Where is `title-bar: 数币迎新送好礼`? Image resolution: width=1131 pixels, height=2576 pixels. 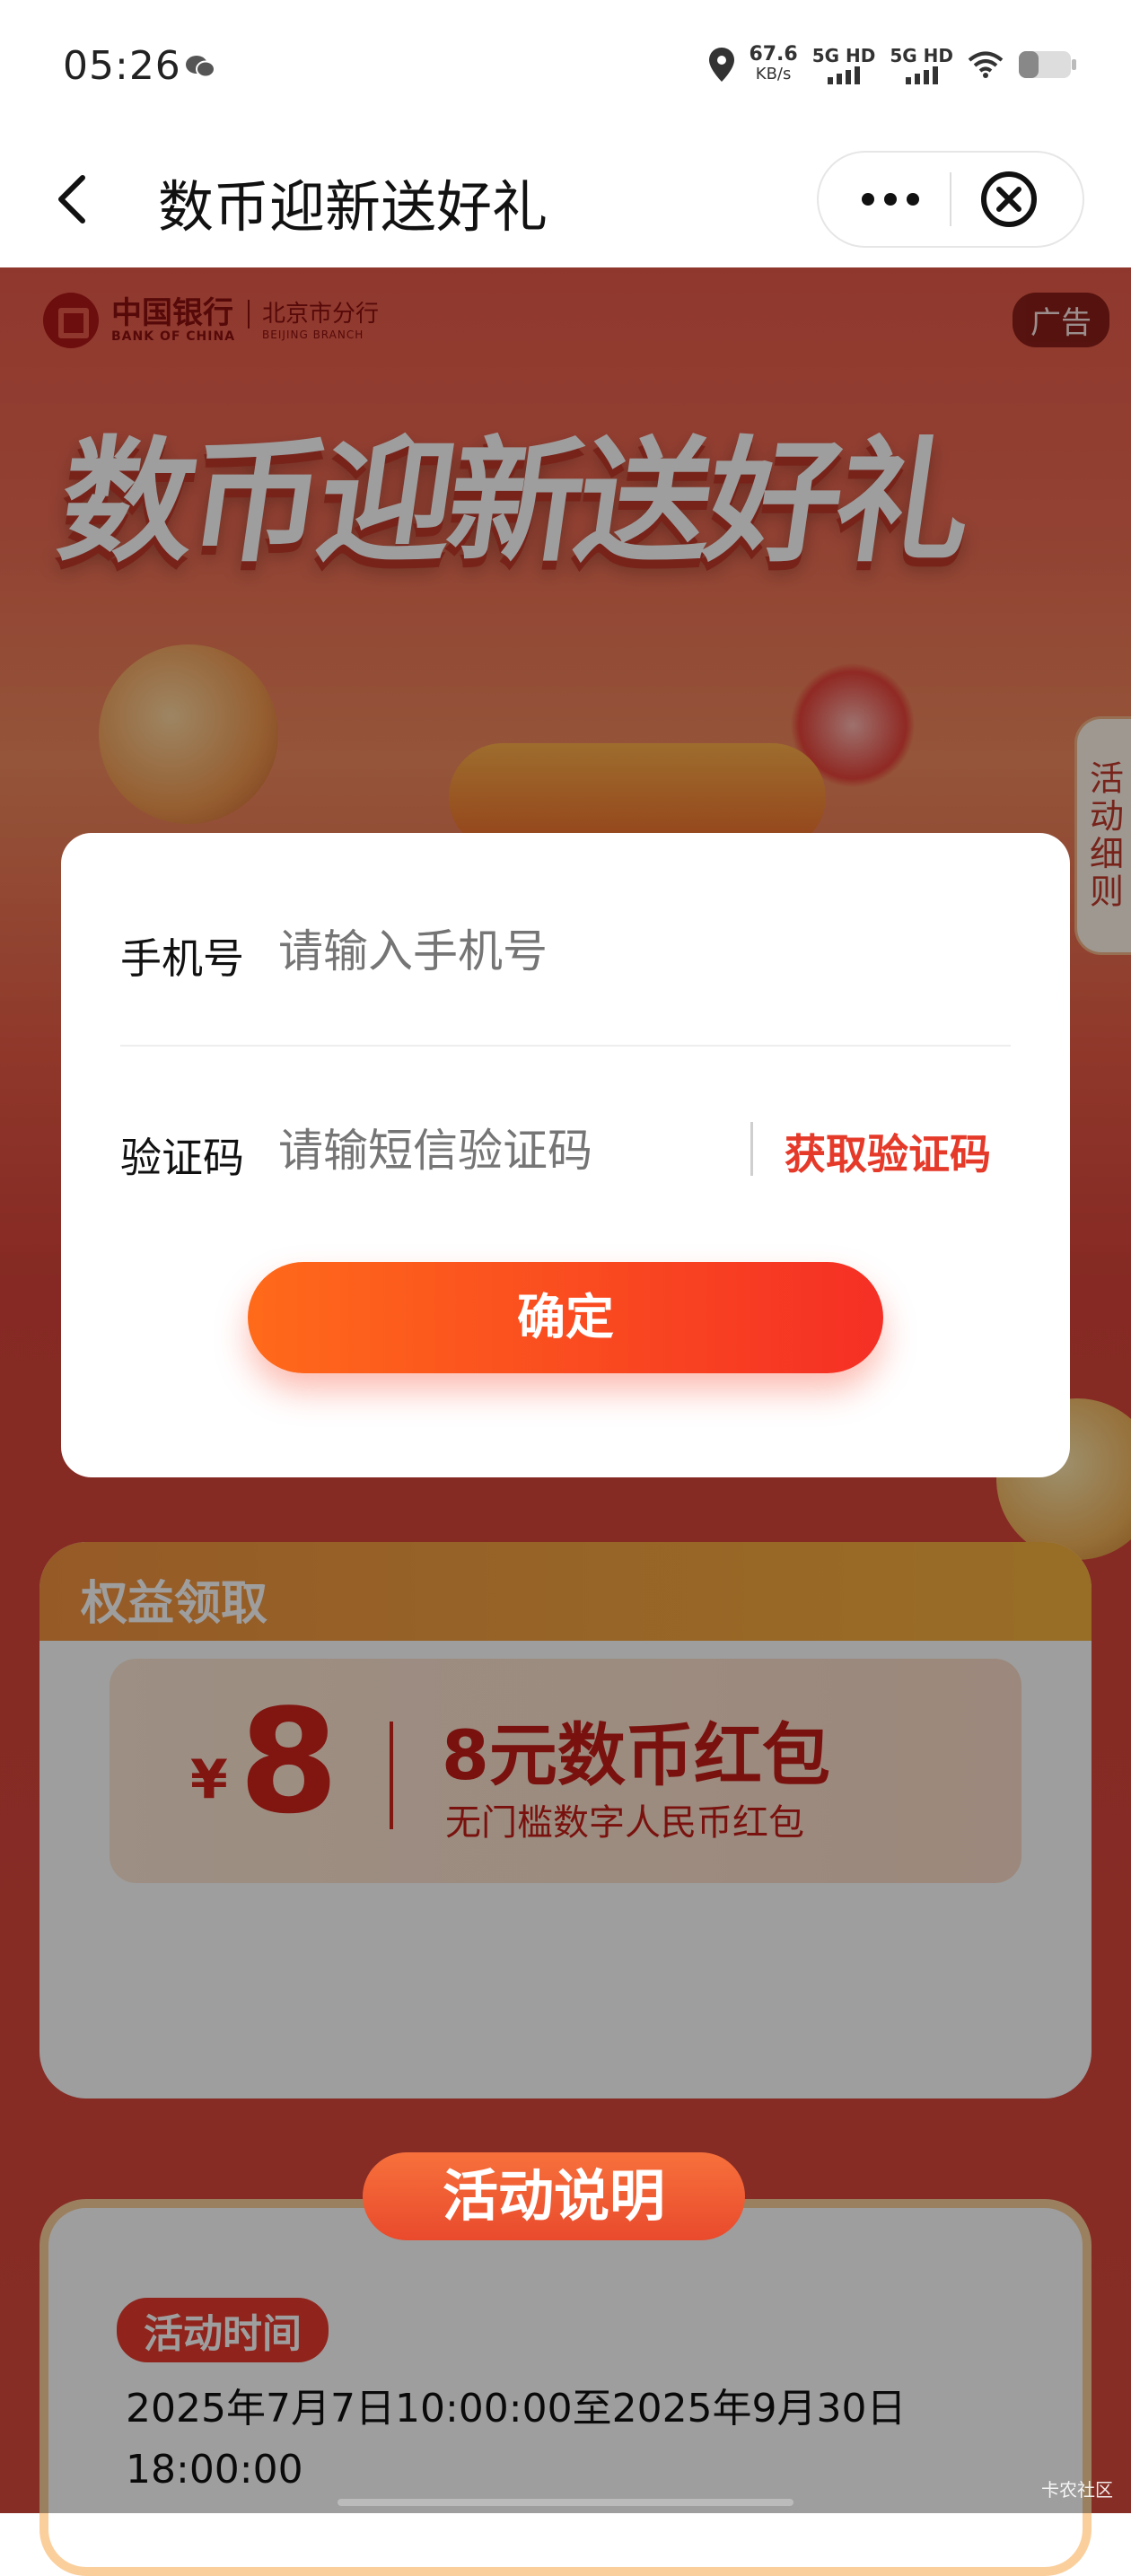 title-bar: 数币迎新送好礼 is located at coordinates (565, 201).